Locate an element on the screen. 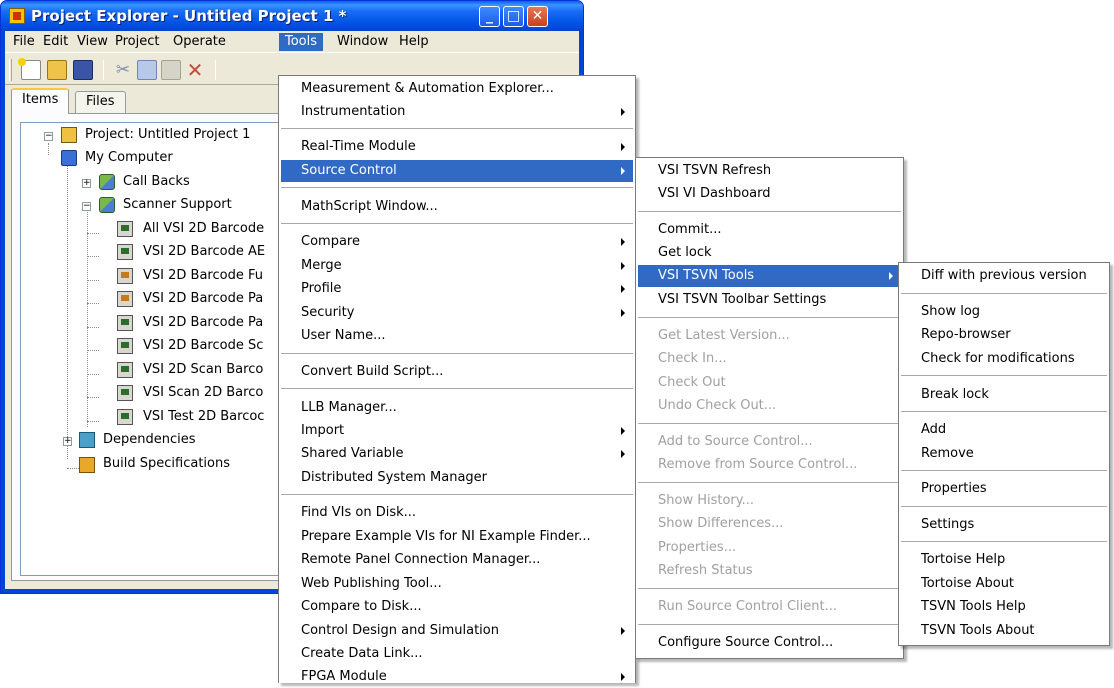 This screenshot has width=1114, height=688. tree-item-build-specifications: Build Specifications is located at coordinates (166, 464).